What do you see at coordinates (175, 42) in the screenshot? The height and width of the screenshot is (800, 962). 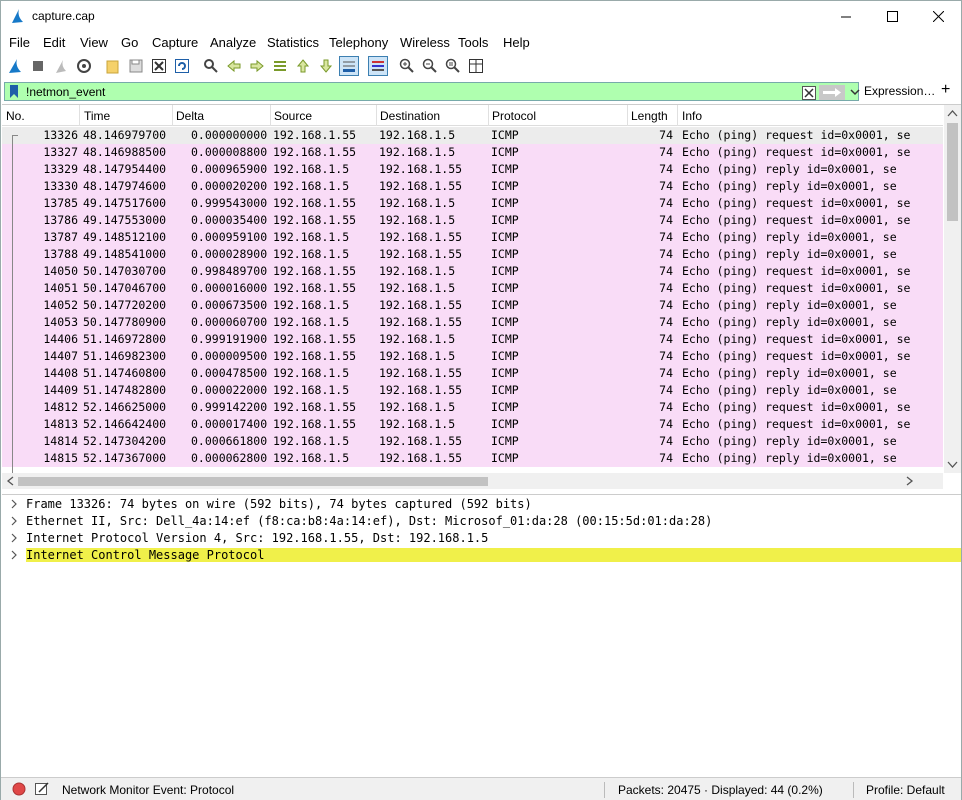 I see `menu-capture: Capture` at bounding box center [175, 42].